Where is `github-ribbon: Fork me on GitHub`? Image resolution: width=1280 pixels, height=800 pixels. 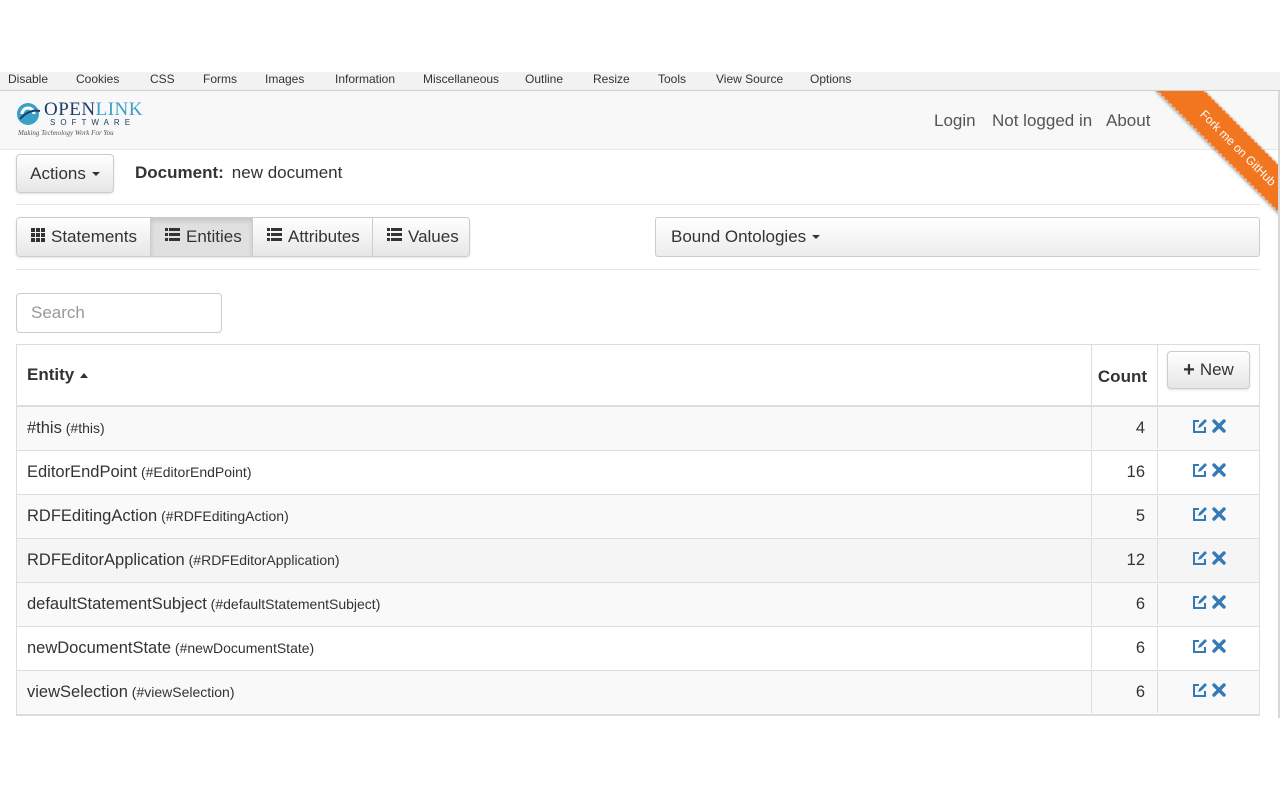 github-ribbon: Fork me on GitHub is located at coordinates (1213, 156).